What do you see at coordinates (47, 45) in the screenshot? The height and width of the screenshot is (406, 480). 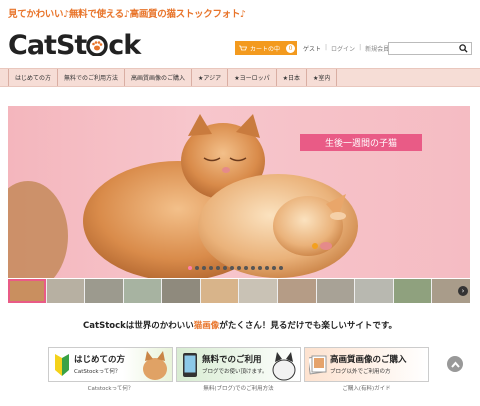 I see `logo-text: CatSt` at bounding box center [47, 45].